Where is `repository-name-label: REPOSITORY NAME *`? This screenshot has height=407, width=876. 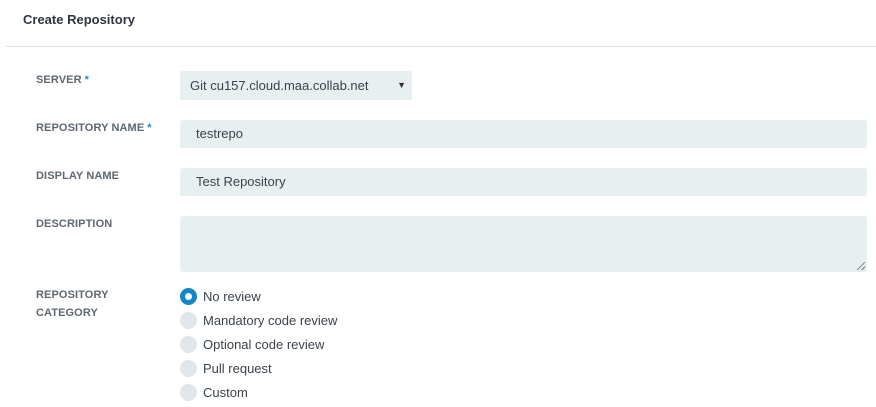
repository-name-label: REPOSITORY NAME * is located at coordinates (94, 128).